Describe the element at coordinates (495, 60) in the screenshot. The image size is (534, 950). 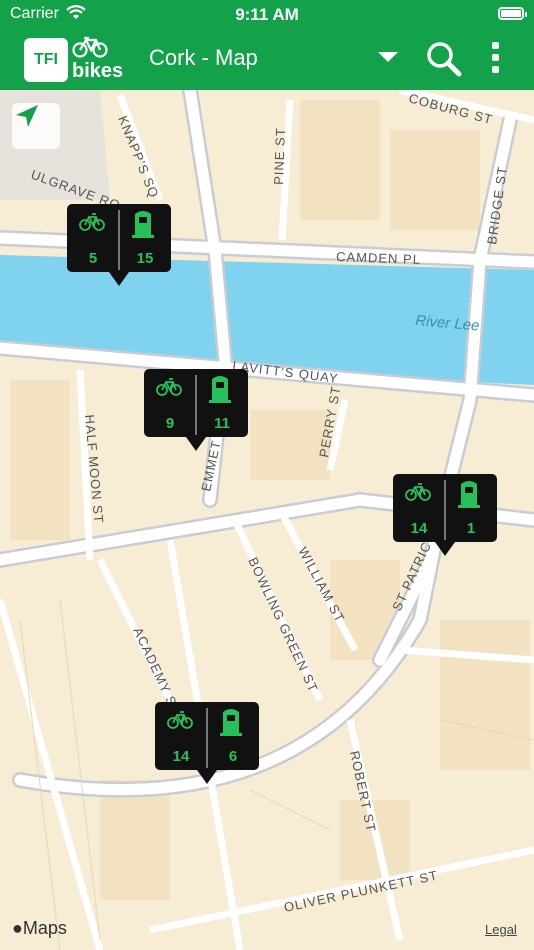
I see `more-icon` at that location.